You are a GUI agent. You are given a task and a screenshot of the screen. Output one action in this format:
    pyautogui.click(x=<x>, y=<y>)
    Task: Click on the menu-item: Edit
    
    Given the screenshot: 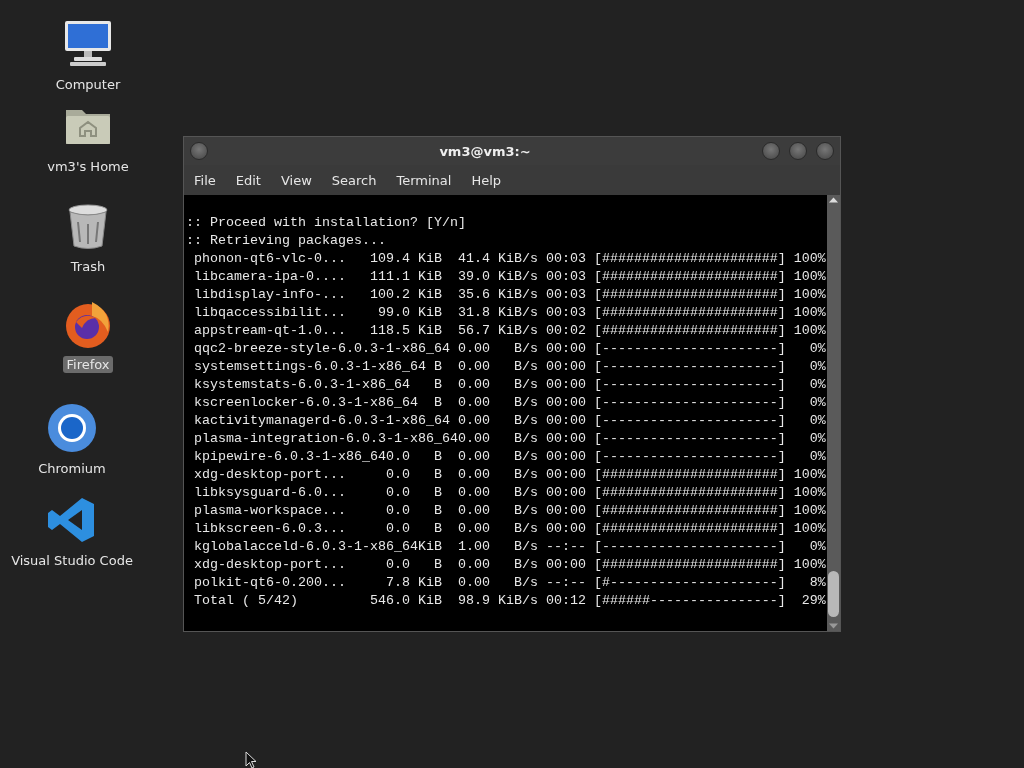 What is the action you would take?
    pyautogui.click(x=248, y=180)
    